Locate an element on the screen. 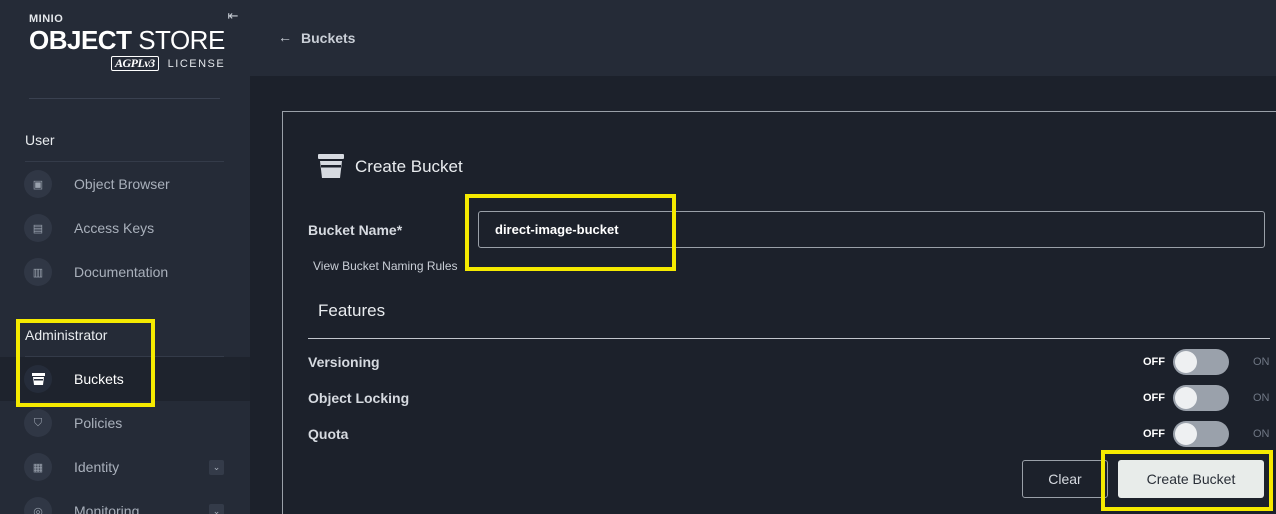 Image resolution: width=1276 pixels, height=514 pixels. object-locking-toggle is located at coordinates (1201, 398).